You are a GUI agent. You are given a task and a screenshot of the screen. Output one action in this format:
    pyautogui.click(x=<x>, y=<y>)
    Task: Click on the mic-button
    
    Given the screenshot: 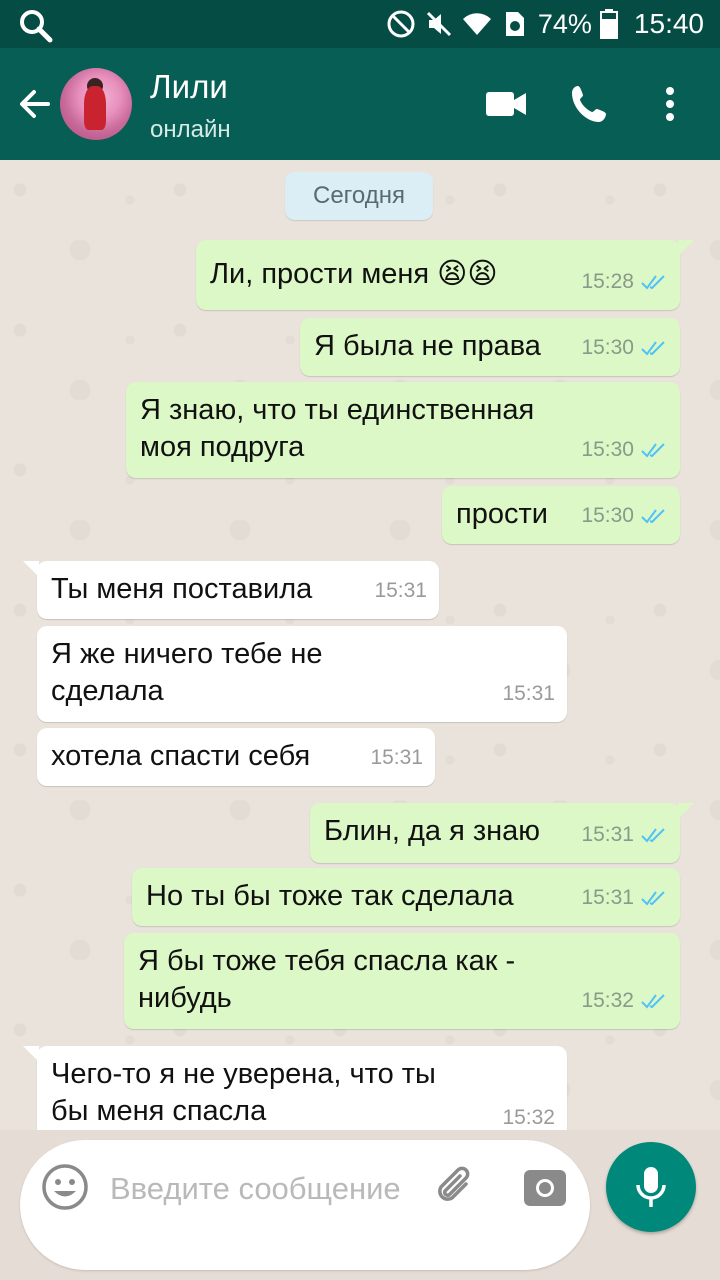 What is the action you would take?
    pyautogui.click(x=651, y=1187)
    